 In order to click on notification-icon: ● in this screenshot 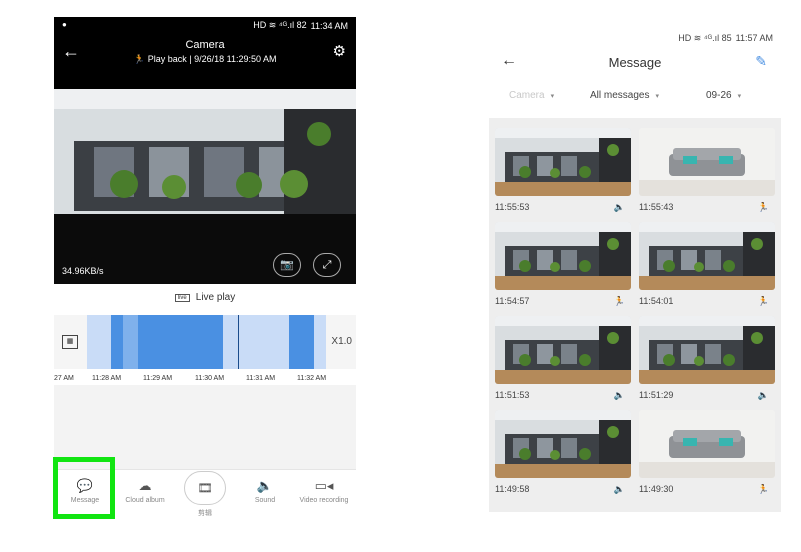, I will do `click(64, 24)`.